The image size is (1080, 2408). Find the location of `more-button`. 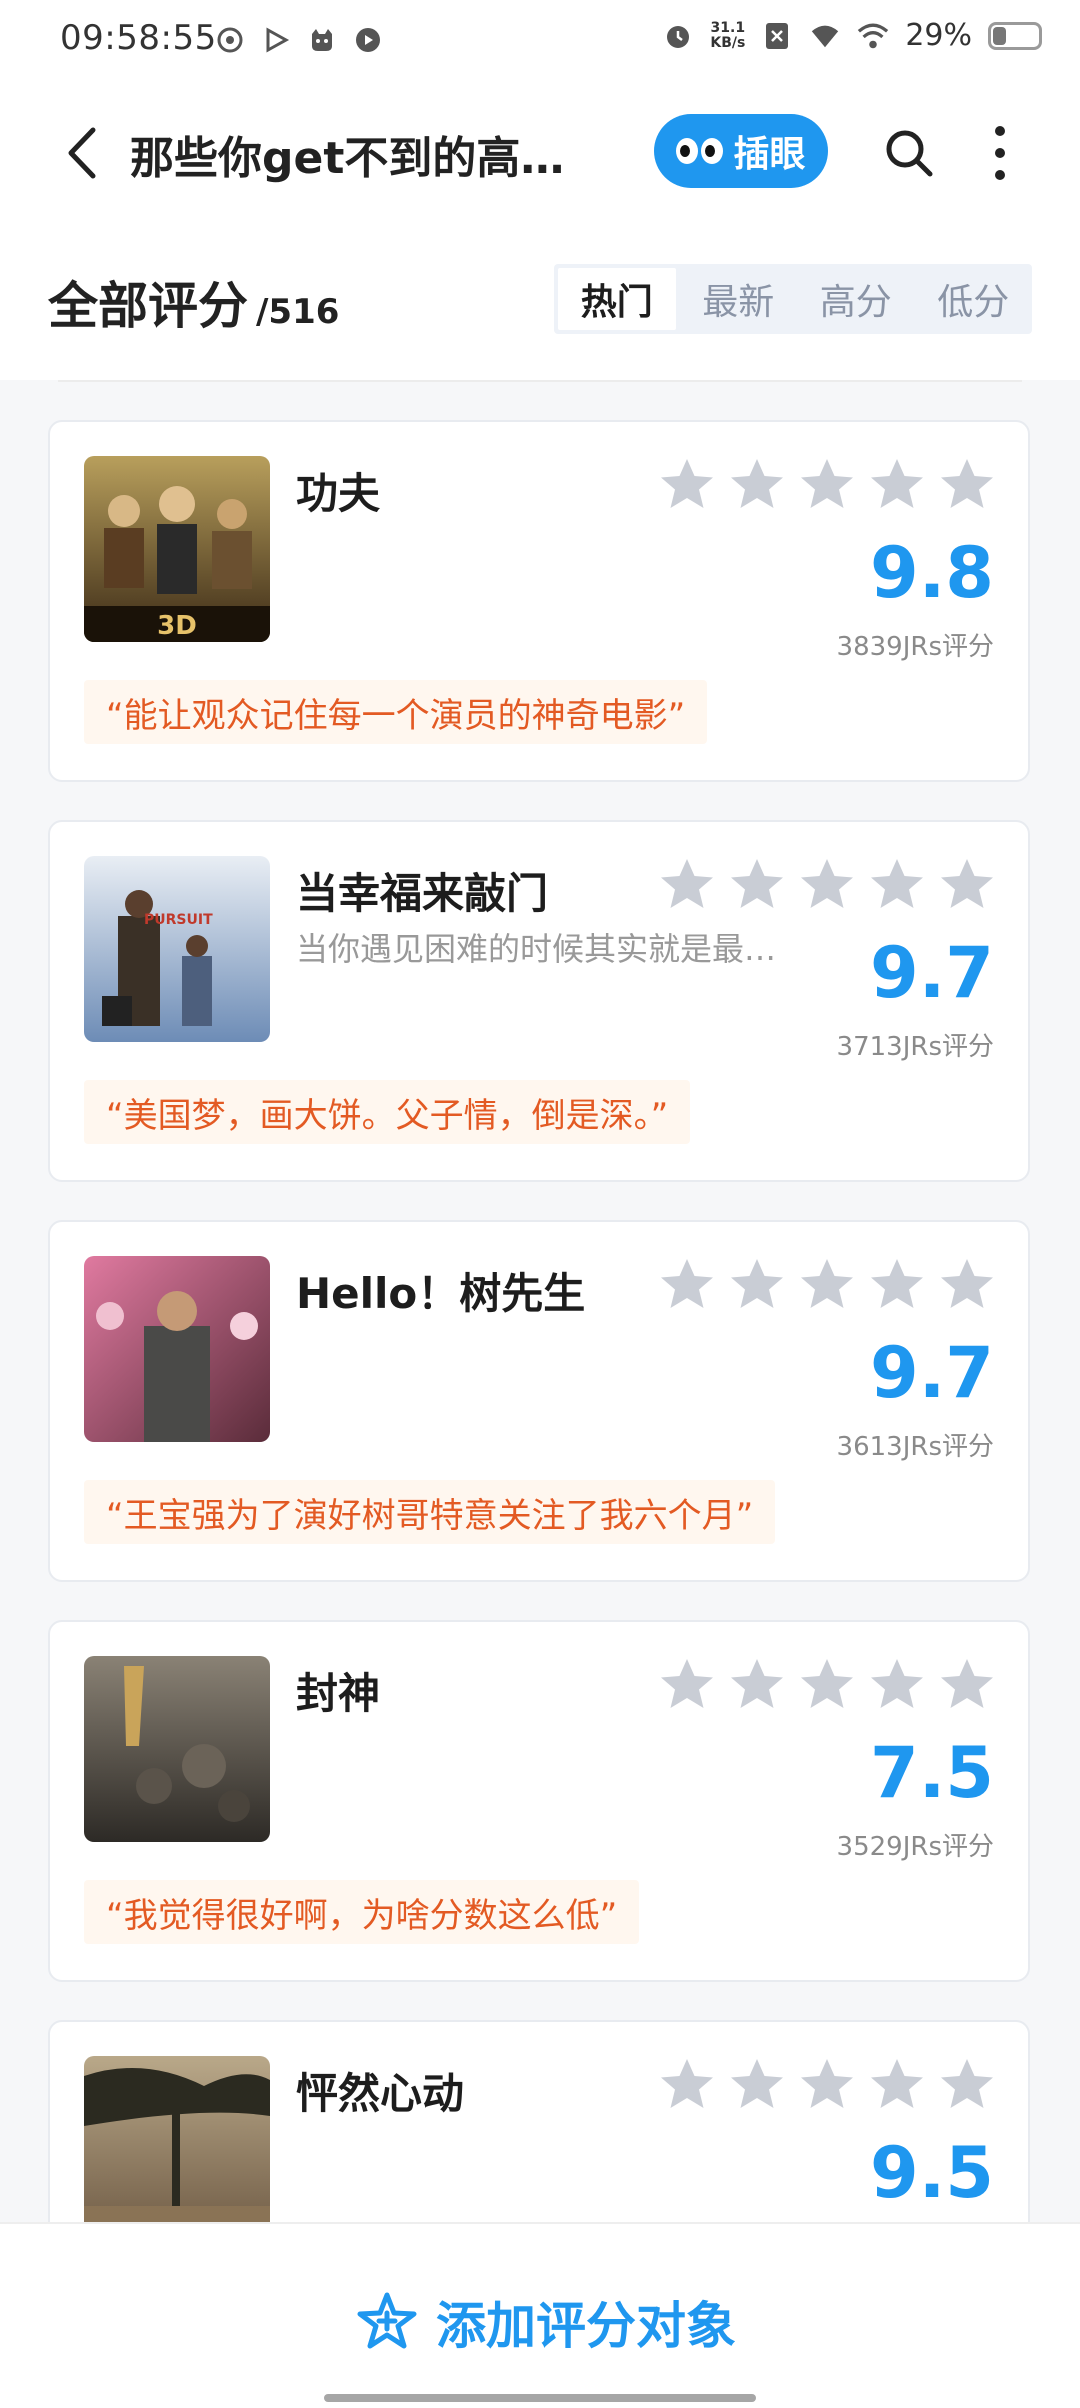

more-button is located at coordinates (1000, 153).